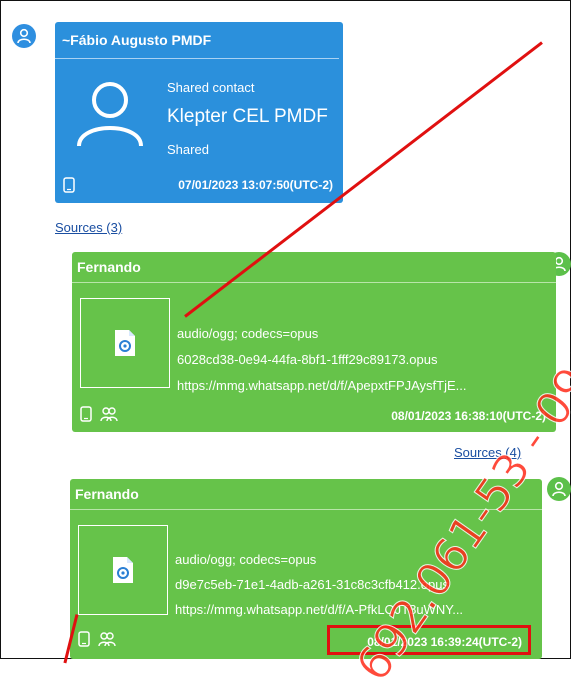  What do you see at coordinates (110, 114) in the screenshot?
I see `contact-person-icon` at bounding box center [110, 114].